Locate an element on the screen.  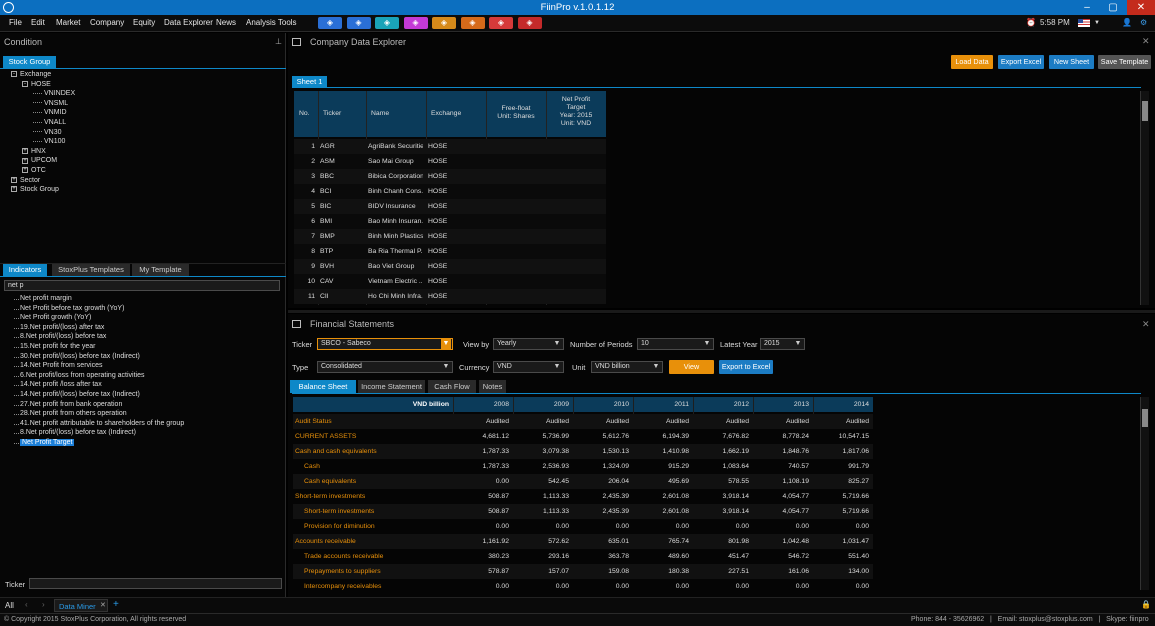
tree-node: + UPCOM is located at coordinates (39, 160).